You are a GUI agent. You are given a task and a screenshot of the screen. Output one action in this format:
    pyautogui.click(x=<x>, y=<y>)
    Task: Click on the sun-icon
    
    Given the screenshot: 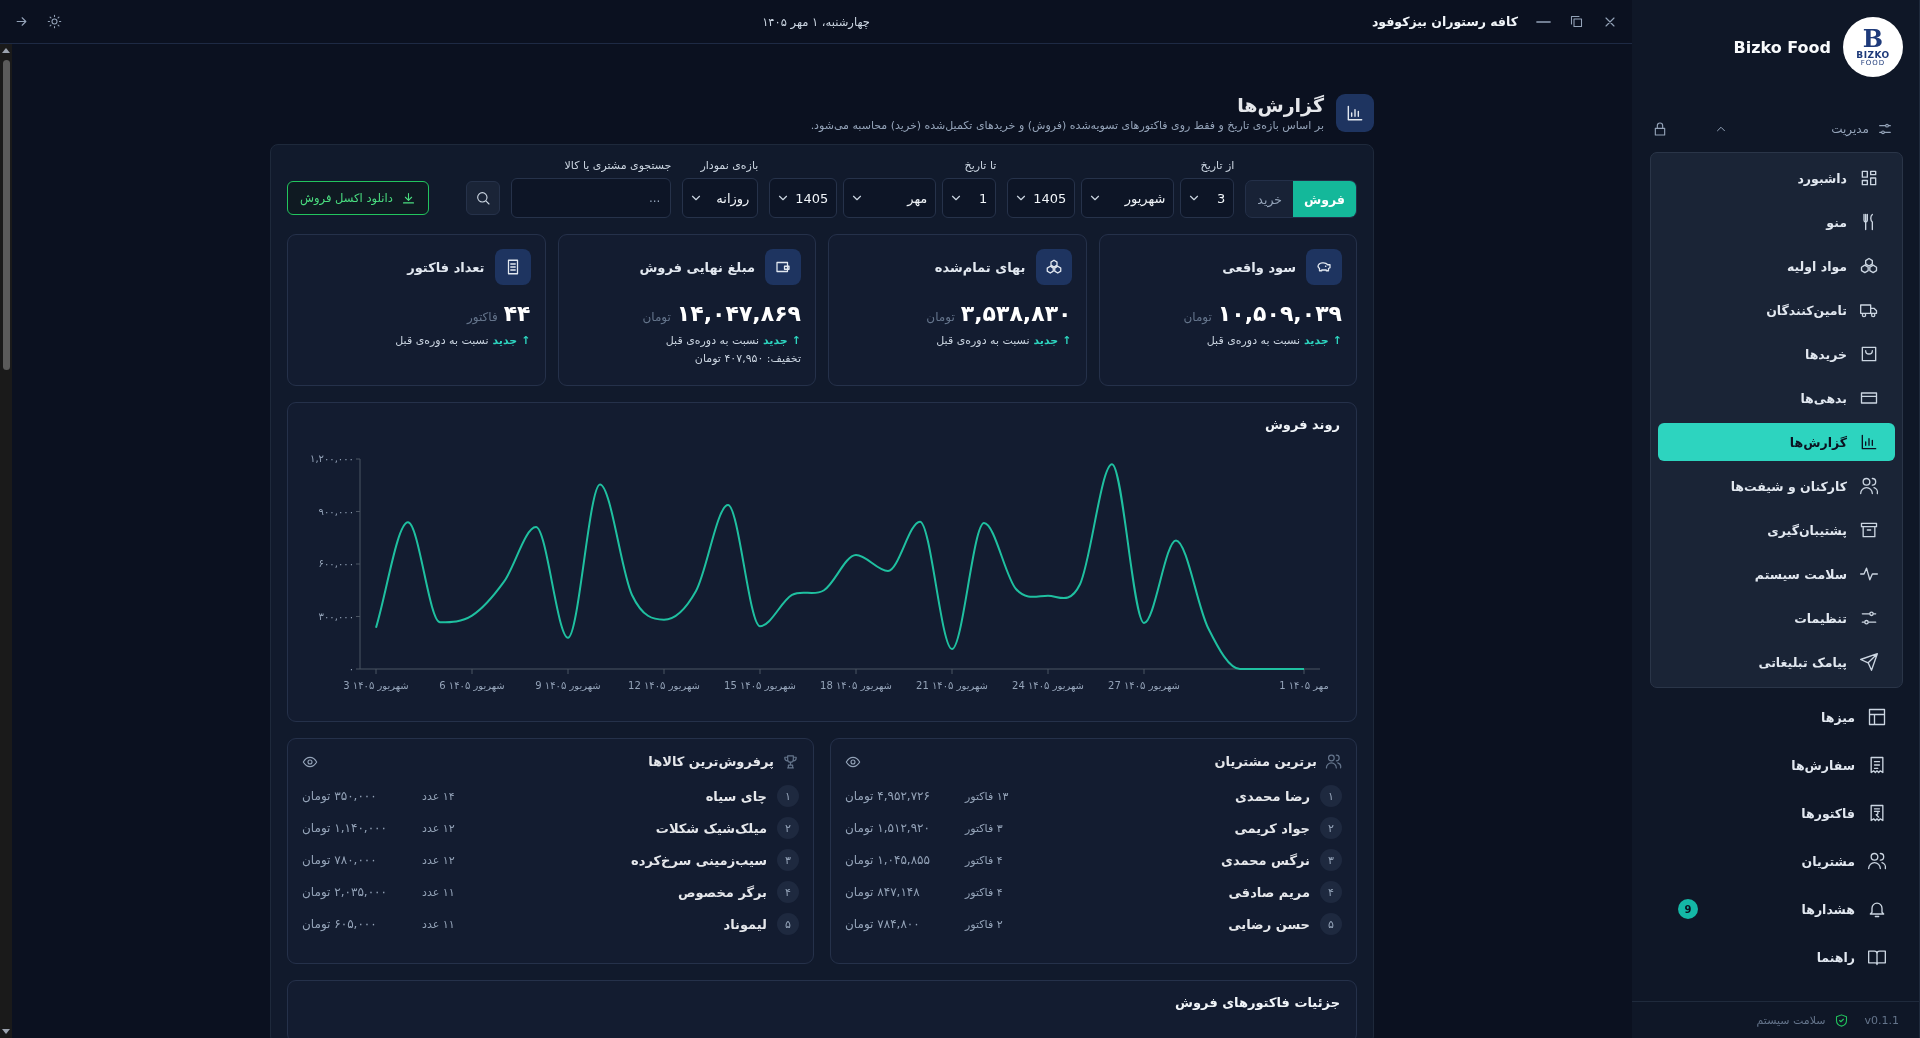 What is the action you would take?
    pyautogui.click(x=54, y=21)
    